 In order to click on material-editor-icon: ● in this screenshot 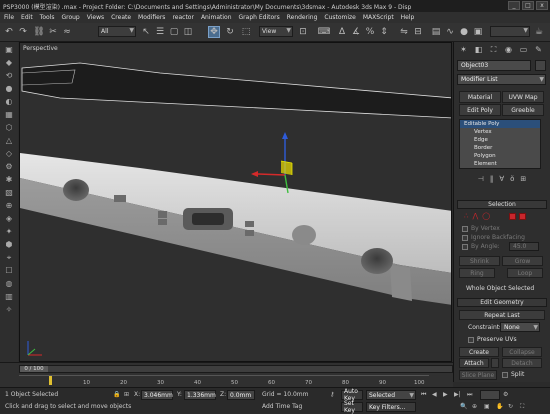, I will do `click(464, 32)`.